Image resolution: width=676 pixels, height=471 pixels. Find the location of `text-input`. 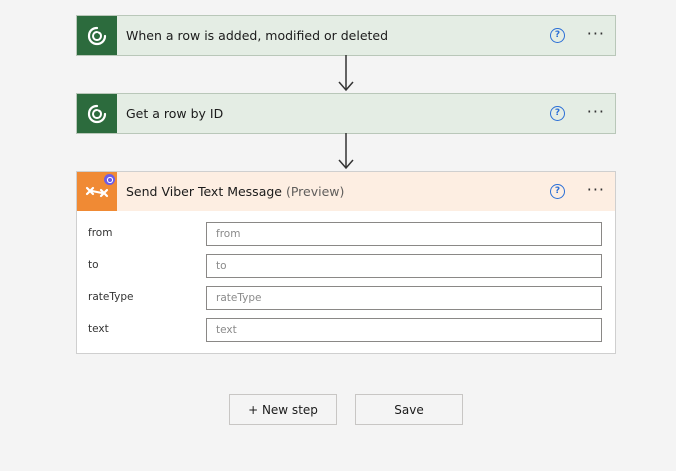

text-input is located at coordinates (404, 330).